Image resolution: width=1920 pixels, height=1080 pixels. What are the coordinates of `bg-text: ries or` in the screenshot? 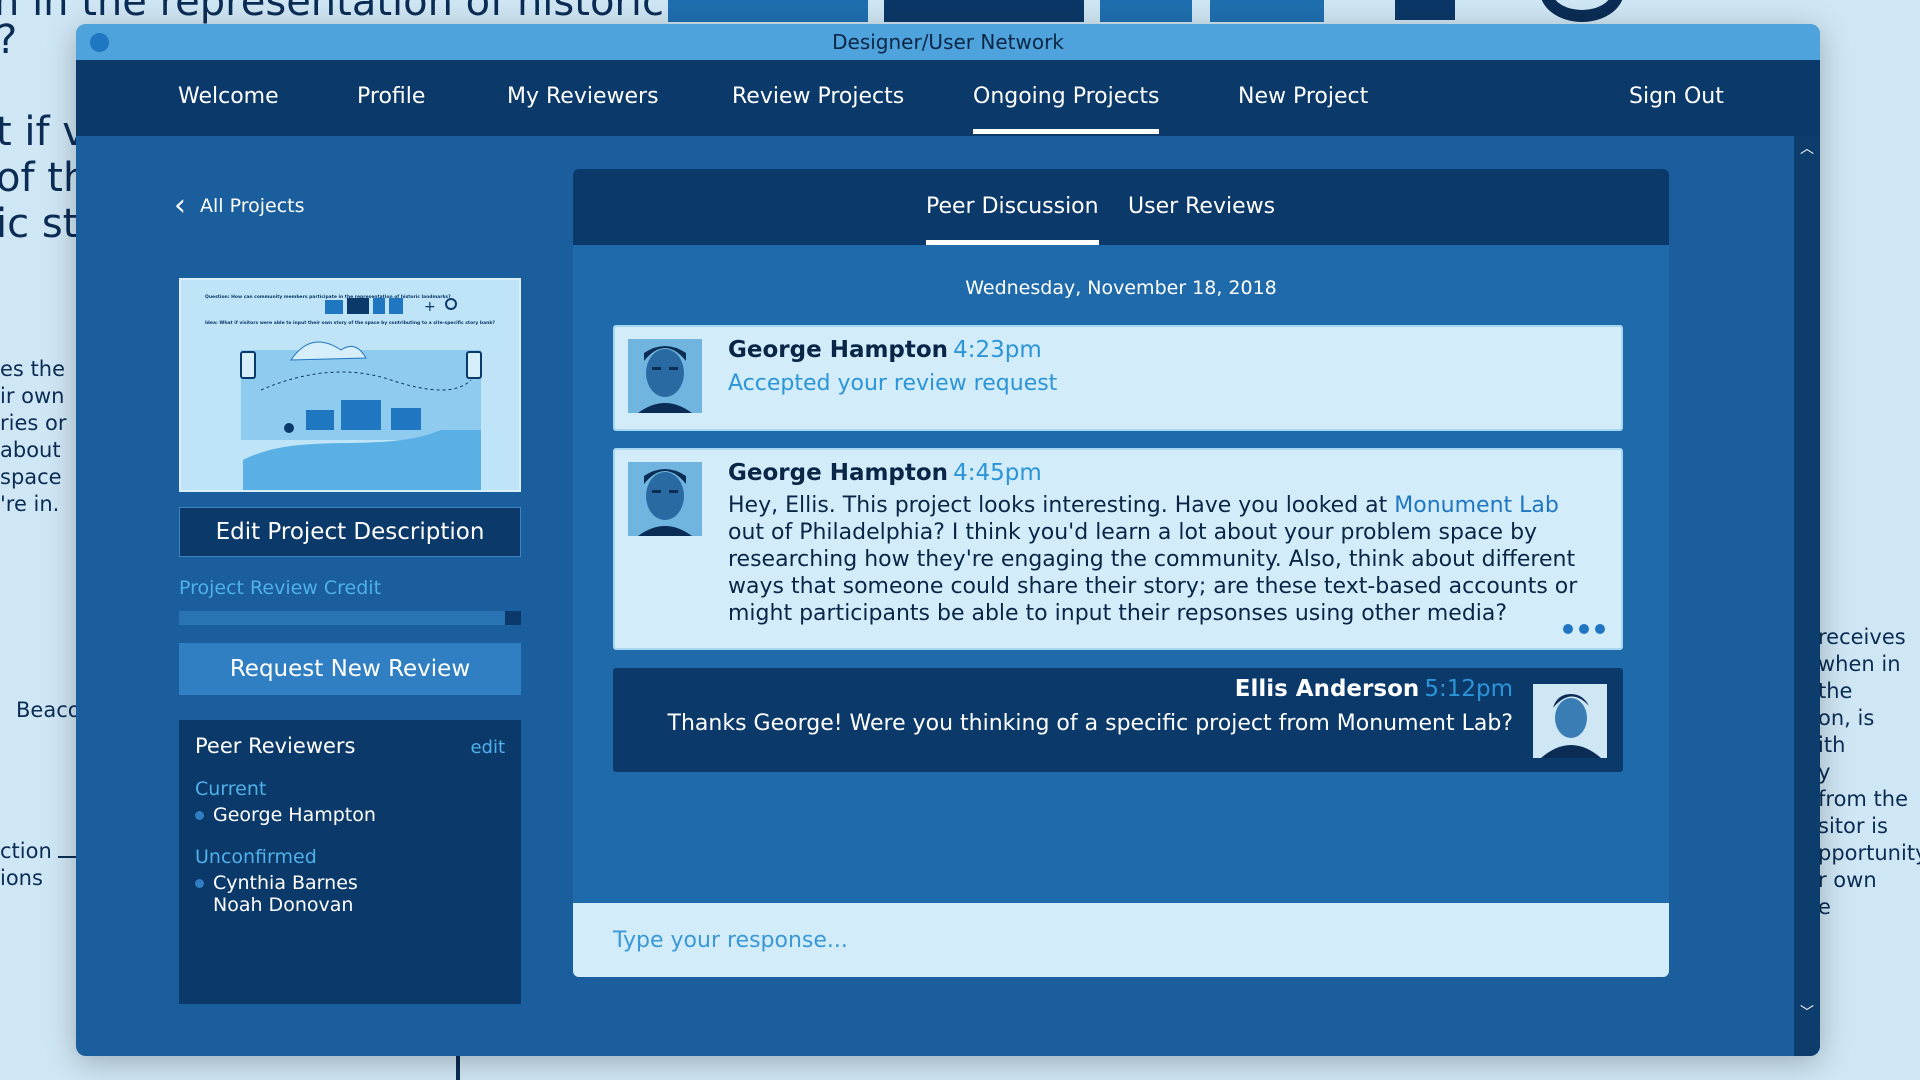 It's located at (33, 423).